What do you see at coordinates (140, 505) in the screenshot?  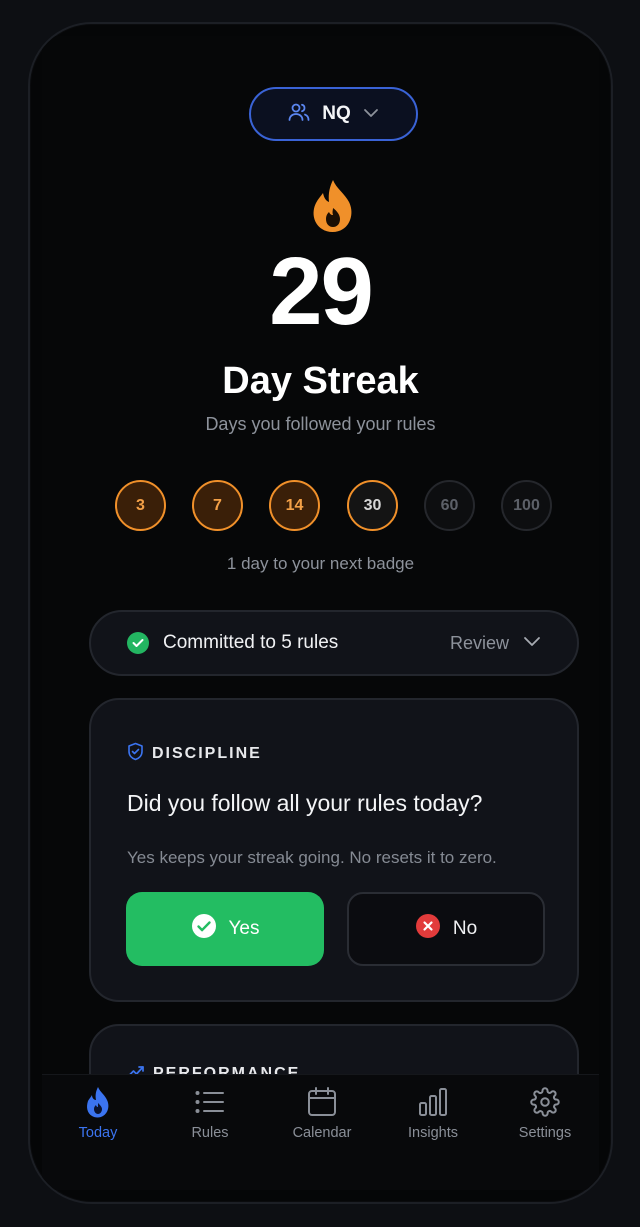 I see `badge-3: 3` at bounding box center [140, 505].